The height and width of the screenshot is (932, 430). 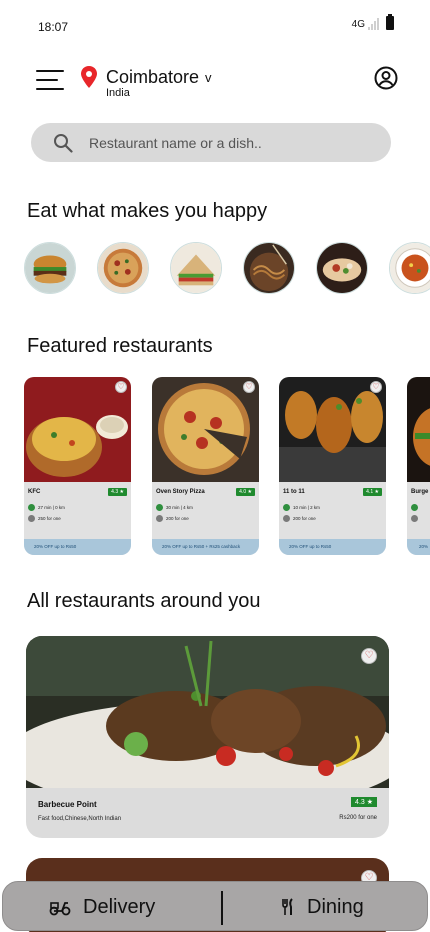 I want to click on offer-banner: 20% OFF up to Rs50 + Rs25 cashback, so click(x=205, y=547).